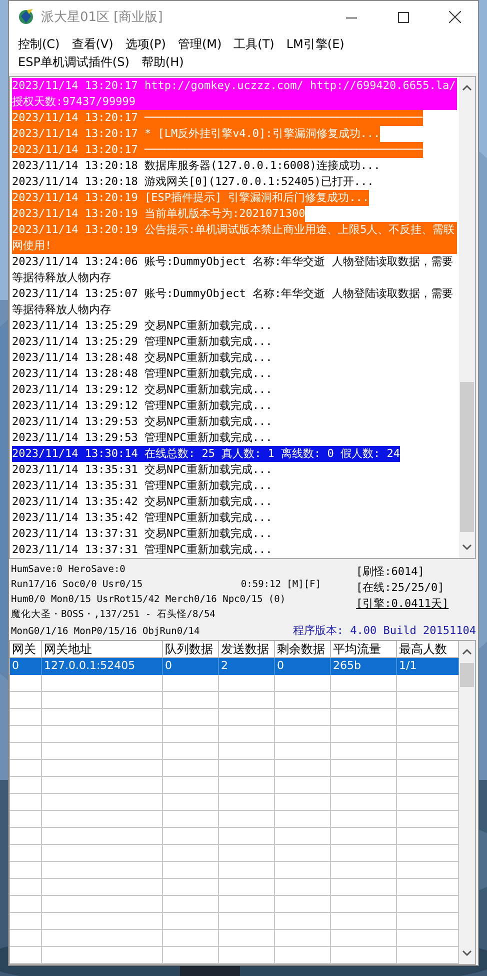 The height and width of the screenshot is (976, 487). I want to click on menu-item: 控制(C), so click(39, 44).